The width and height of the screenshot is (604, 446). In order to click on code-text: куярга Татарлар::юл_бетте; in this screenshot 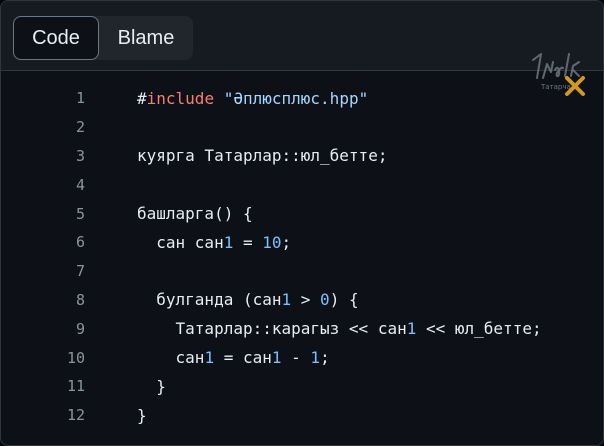, I will do `click(236, 155)`.